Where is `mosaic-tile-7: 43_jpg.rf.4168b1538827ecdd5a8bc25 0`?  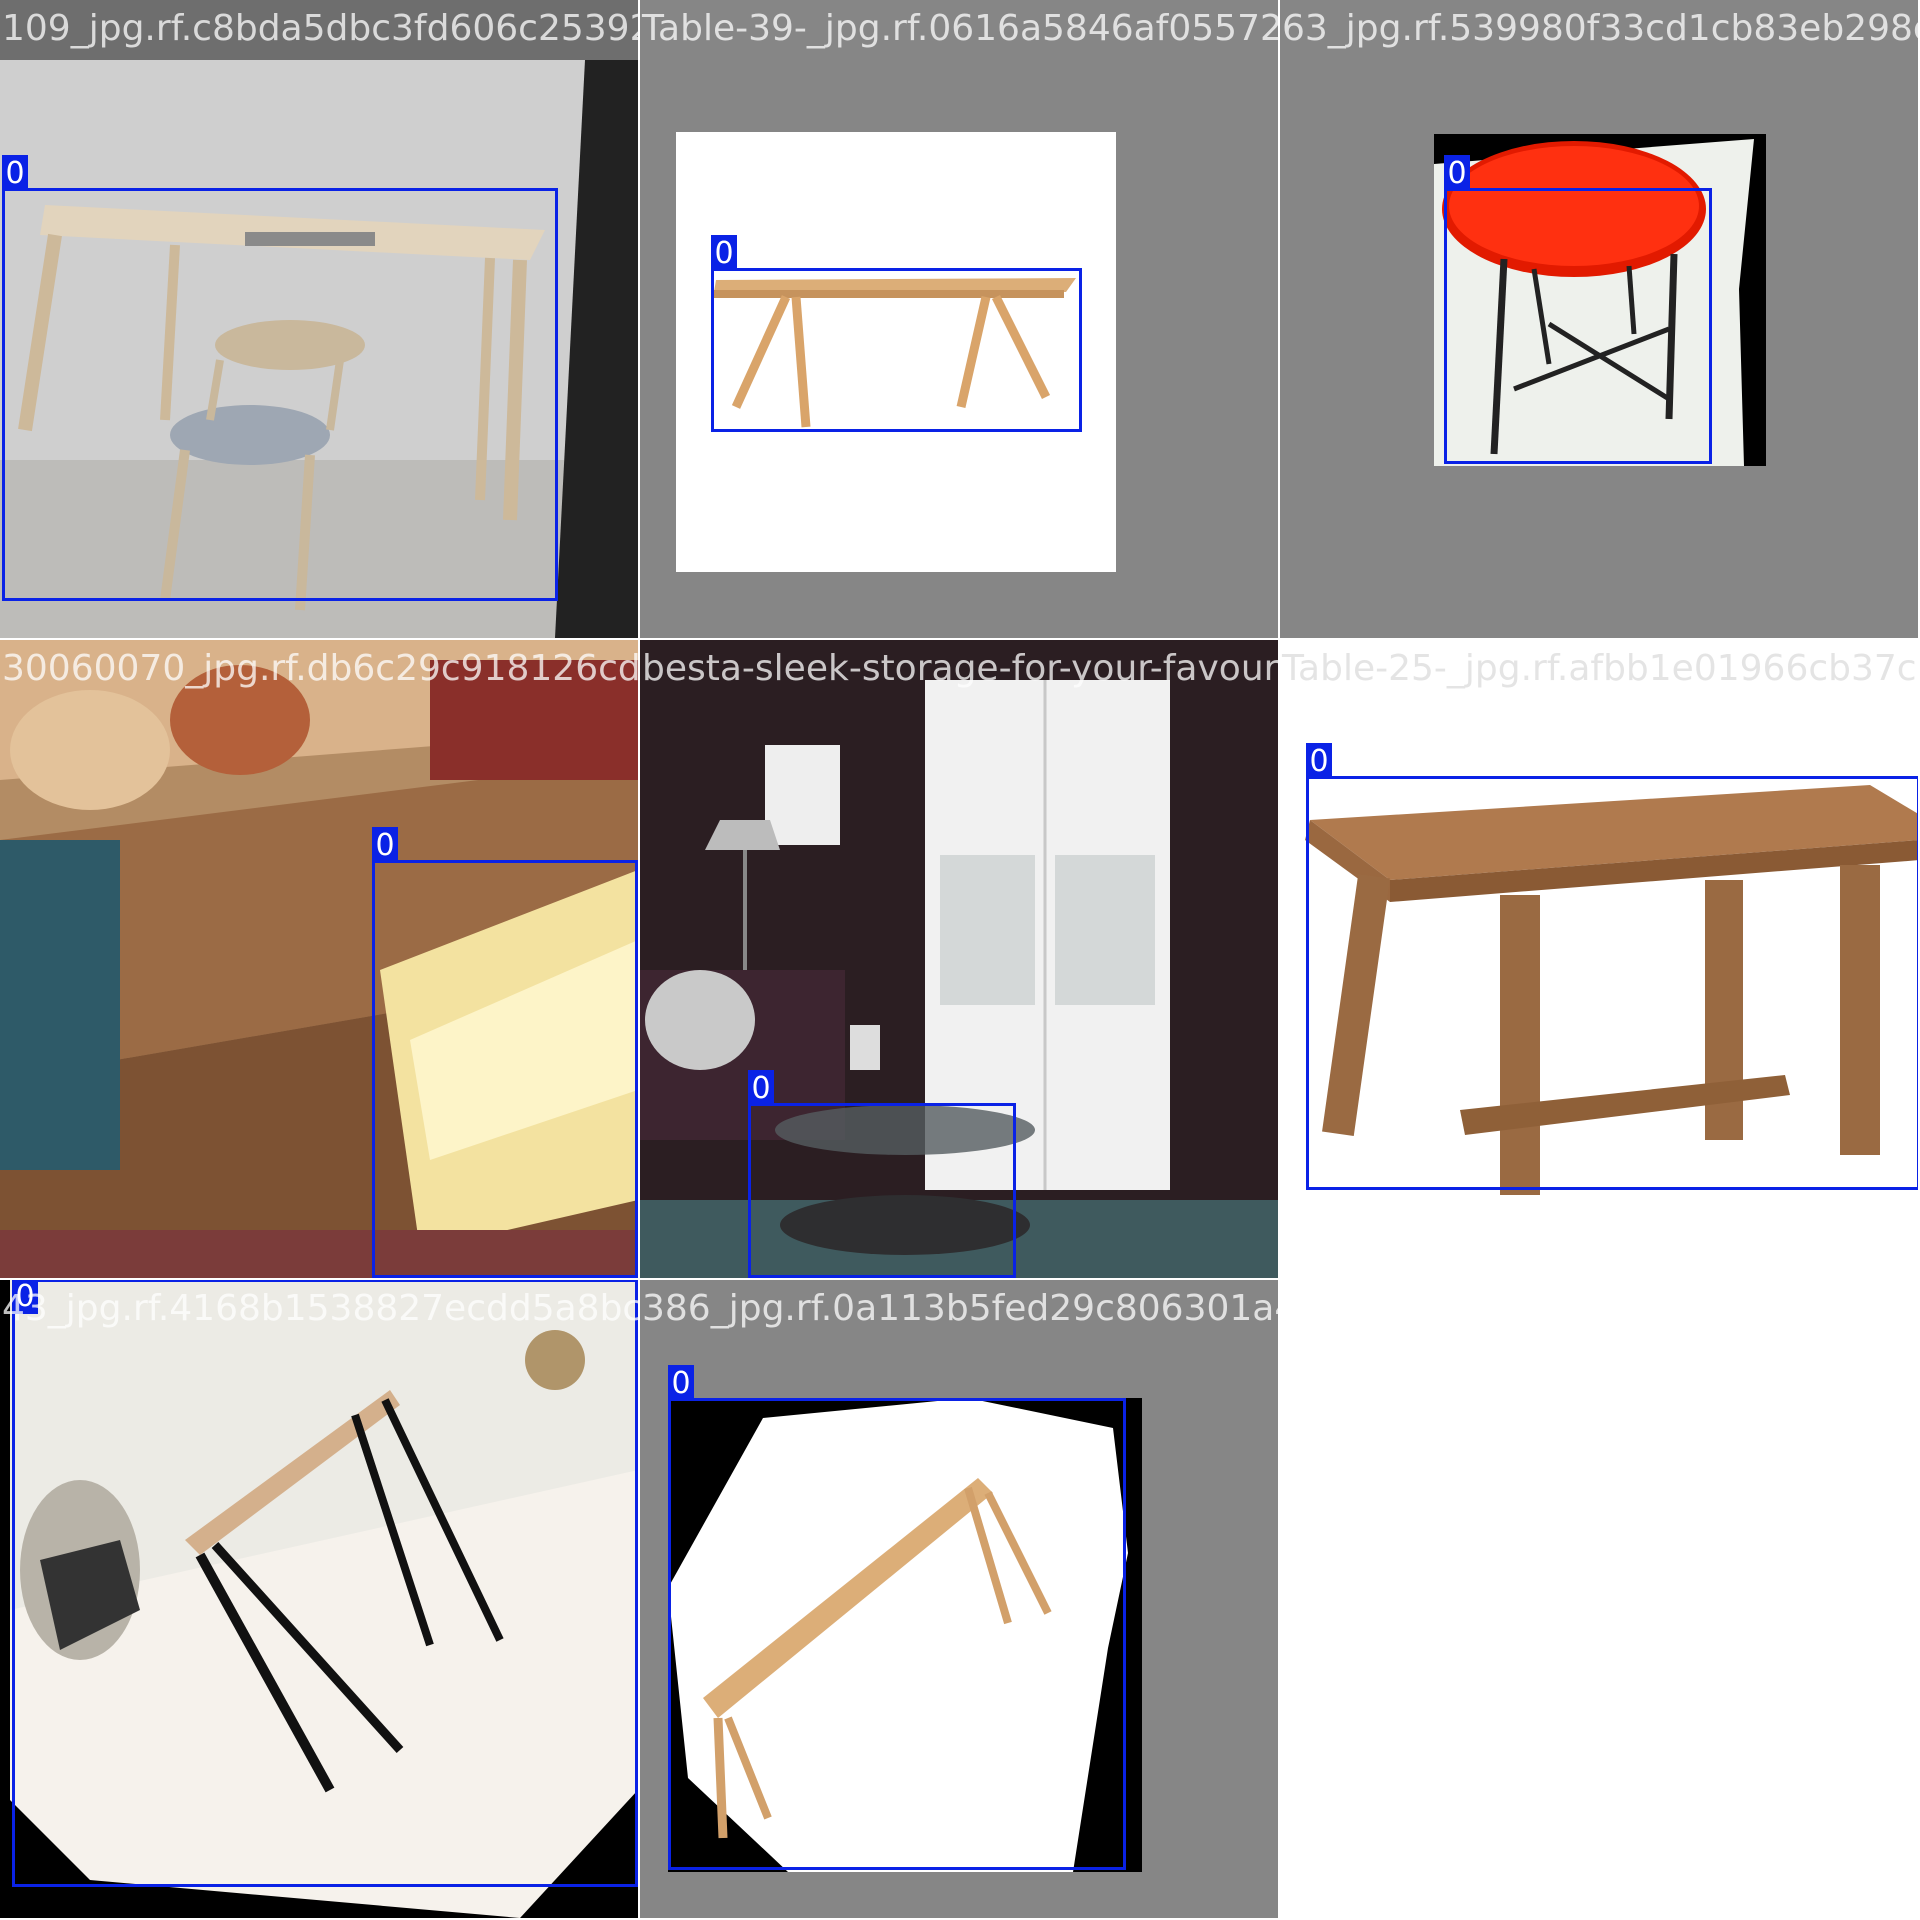
mosaic-tile-7: 43_jpg.rf.4168b1538827ecdd5a8bc25 0 is located at coordinates (319, 1599).